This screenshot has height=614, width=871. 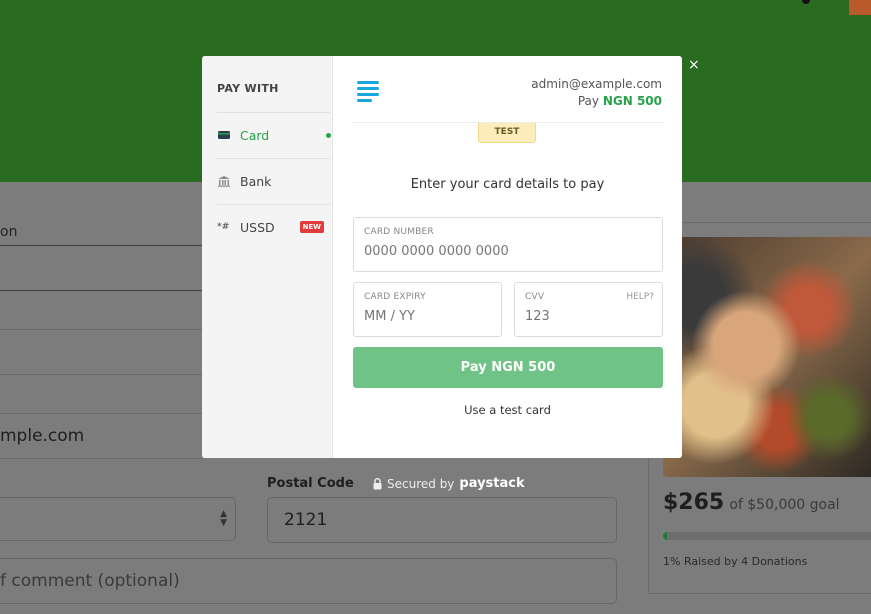 What do you see at coordinates (767, 536) in the screenshot?
I see `progress-bar` at bounding box center [767, 536].